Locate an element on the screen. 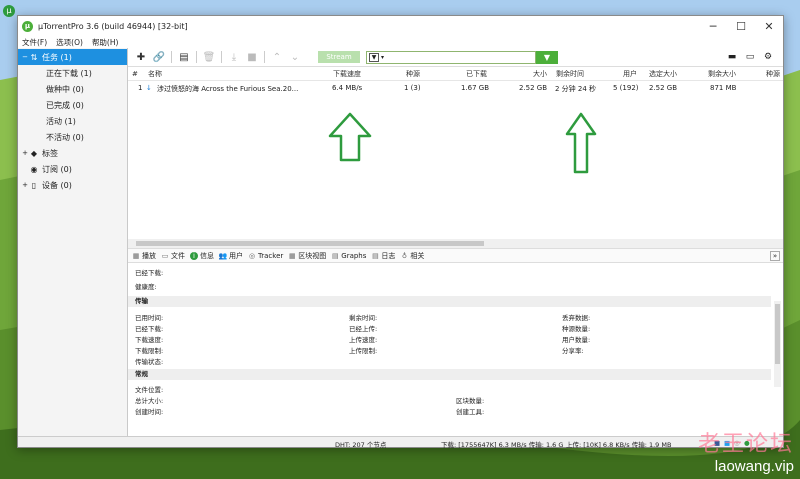 The height and width of the screenshot is (479, 800). watermark-url: laowang.vip is located at coordinates (754, 466).